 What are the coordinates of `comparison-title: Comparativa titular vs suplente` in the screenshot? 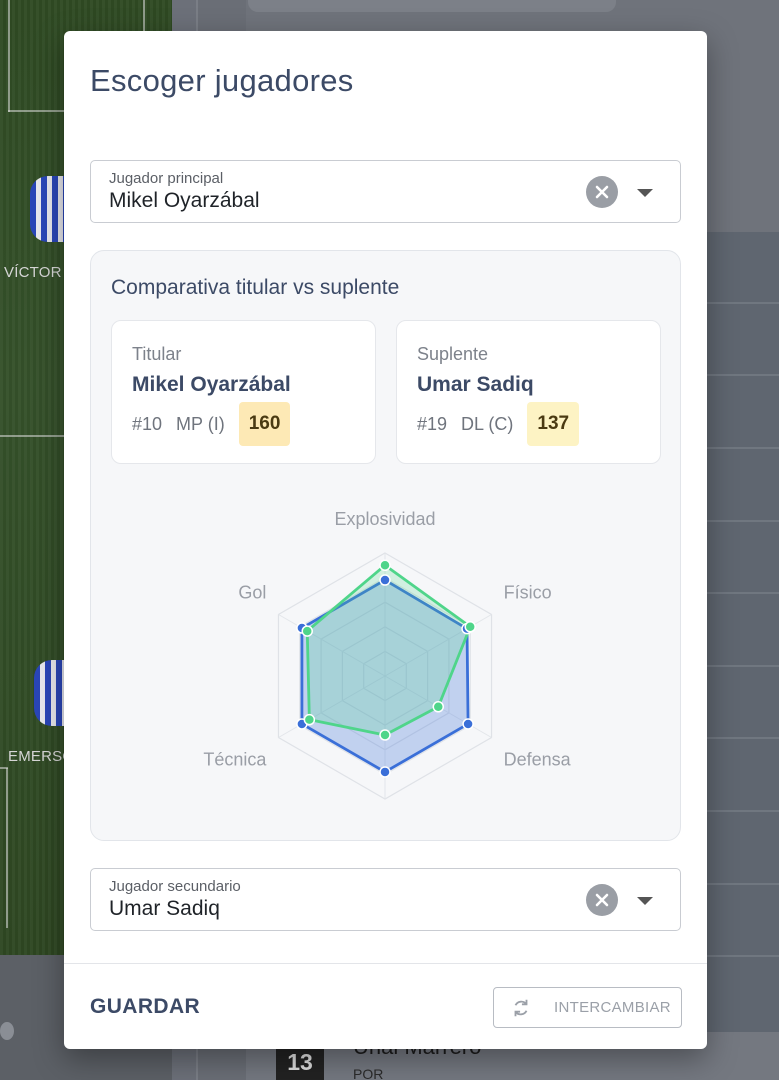 It's located at (255, 287).